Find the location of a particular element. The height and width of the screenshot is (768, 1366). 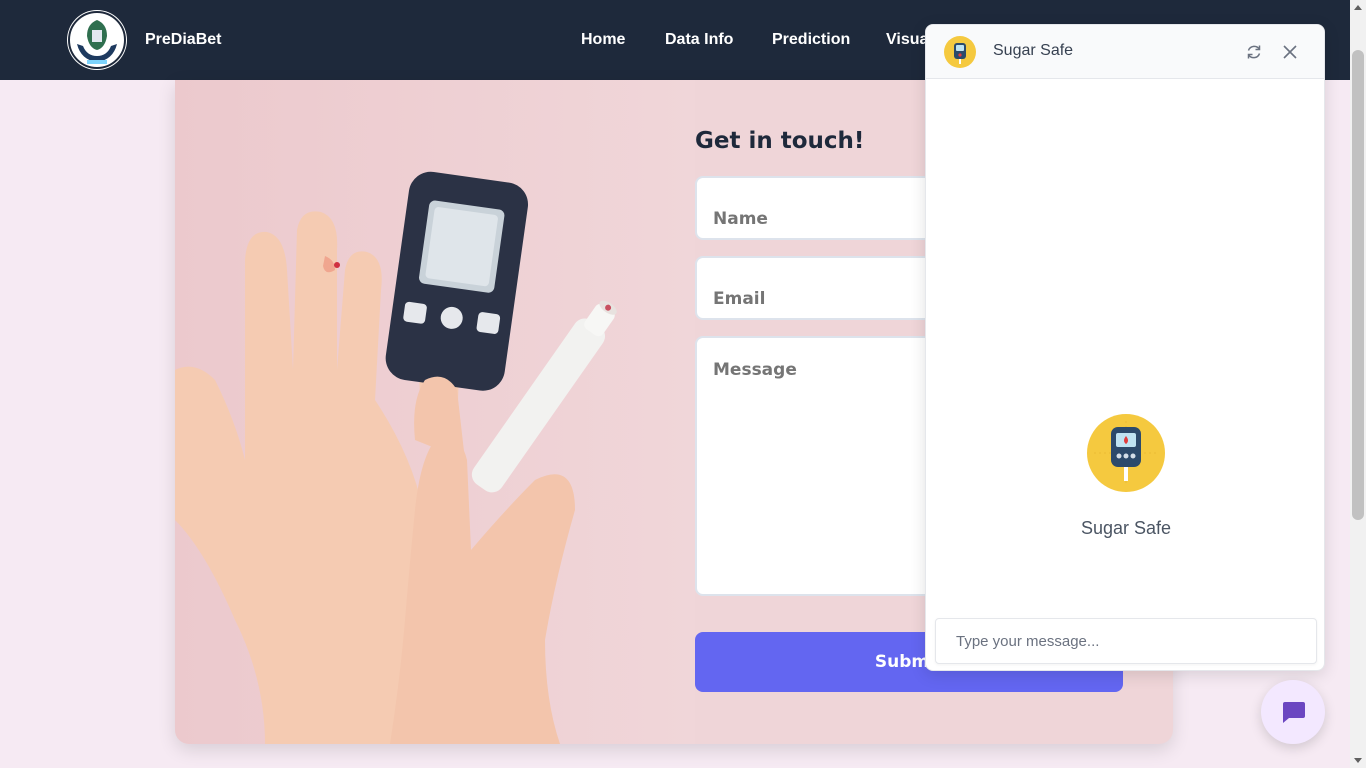

glucose-meter-icon is located at coordinates (960, 52).